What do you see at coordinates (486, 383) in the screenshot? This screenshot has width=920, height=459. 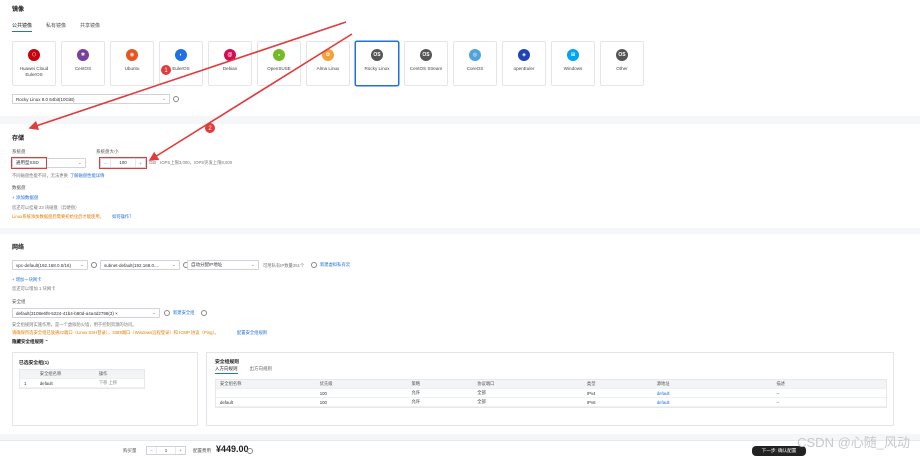 I see `header-cell: 协议端口` at bounding box center [486, 383].